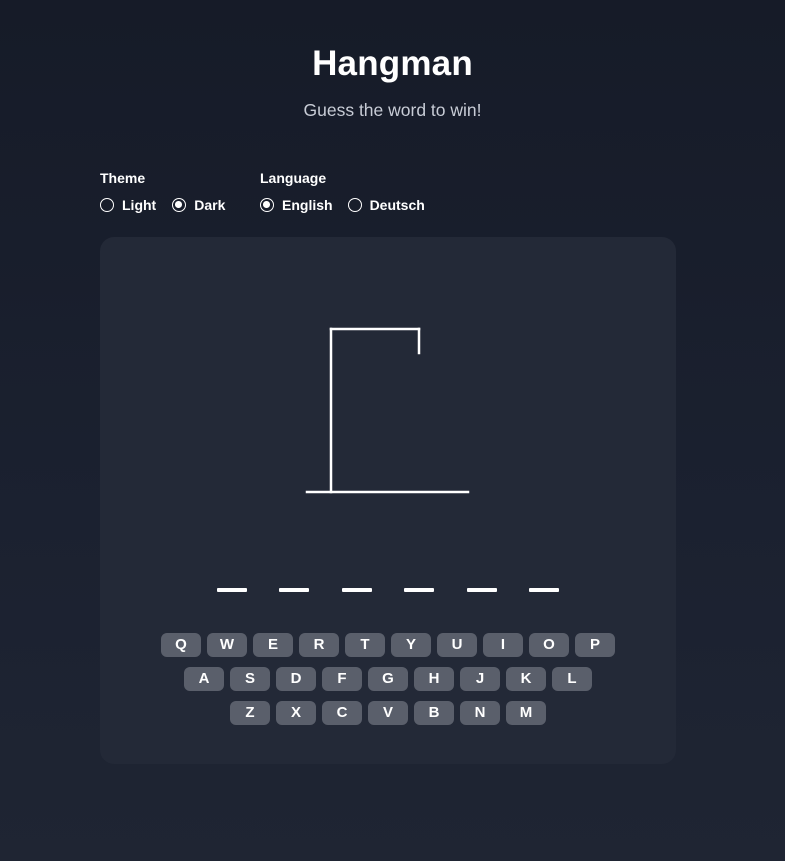  I want to click on page-title: Hangman, so click(392, 63).